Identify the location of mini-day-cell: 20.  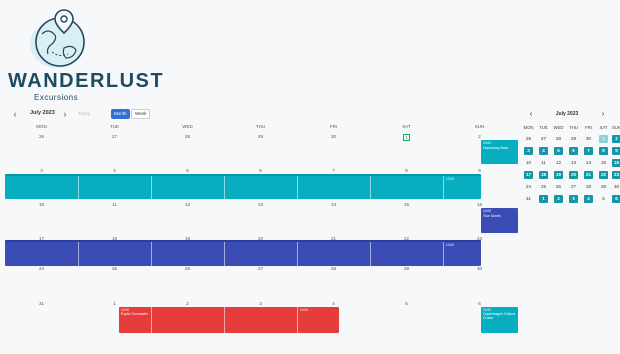
(573, 175).